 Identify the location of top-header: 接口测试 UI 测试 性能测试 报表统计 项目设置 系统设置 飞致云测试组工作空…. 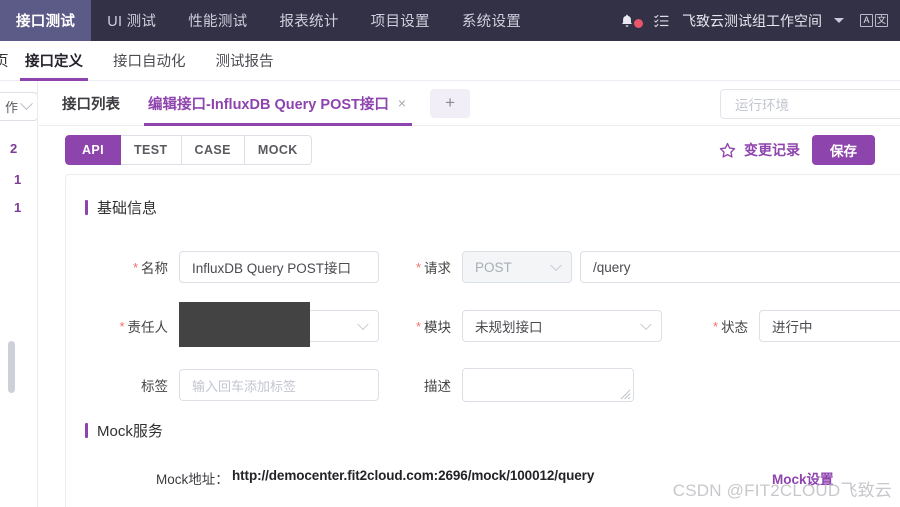
(450, 20).